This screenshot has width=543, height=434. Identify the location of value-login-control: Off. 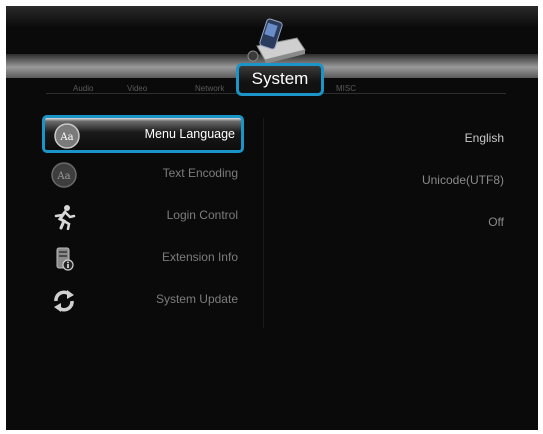
(496, 222).